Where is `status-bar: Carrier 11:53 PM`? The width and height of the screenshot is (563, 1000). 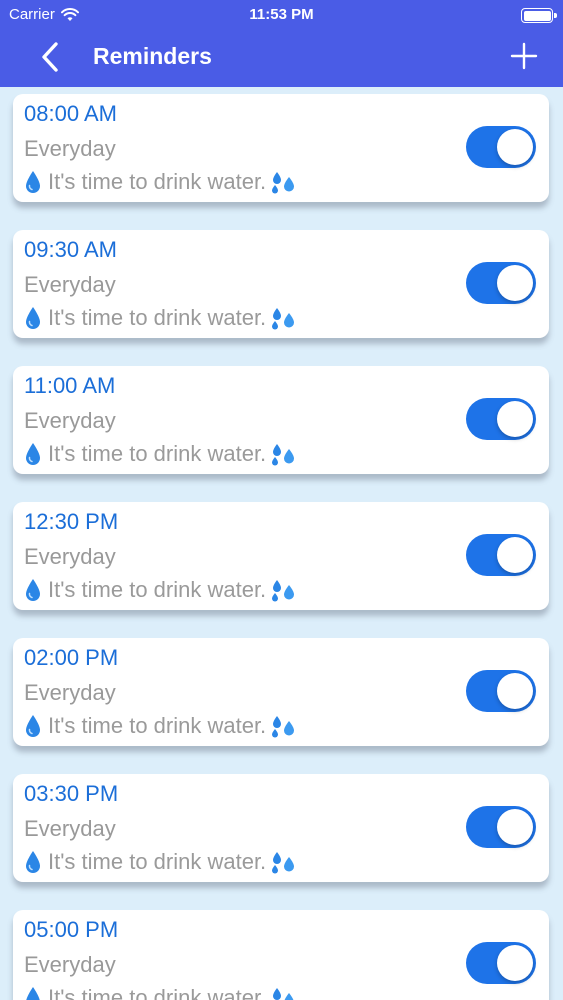
status-bar: Carrier 11:53 PM is located at coordinates (281, 15).